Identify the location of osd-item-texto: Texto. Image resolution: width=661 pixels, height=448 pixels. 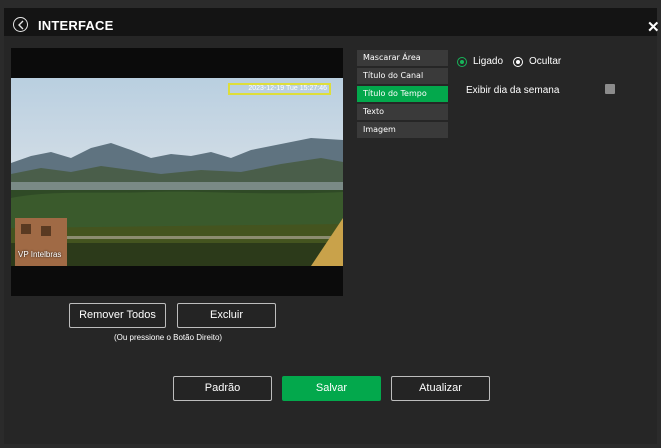
(402, 112).